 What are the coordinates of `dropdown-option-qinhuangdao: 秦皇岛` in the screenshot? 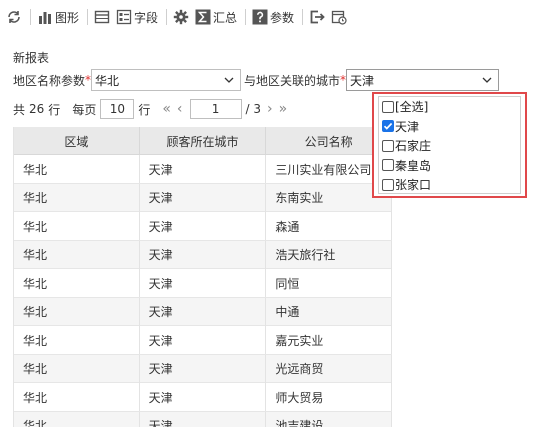 It's located at (449, 166).